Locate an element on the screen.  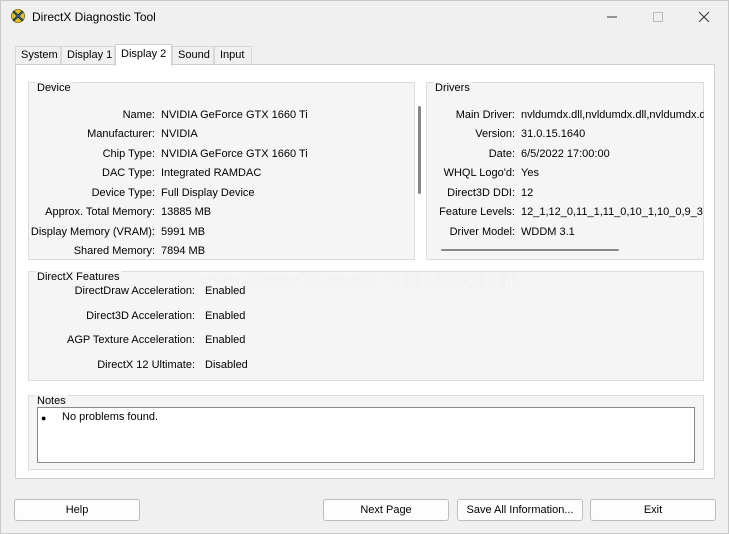
direct3d-acceleration-value: Enabled is located at coordinates (225, 316).